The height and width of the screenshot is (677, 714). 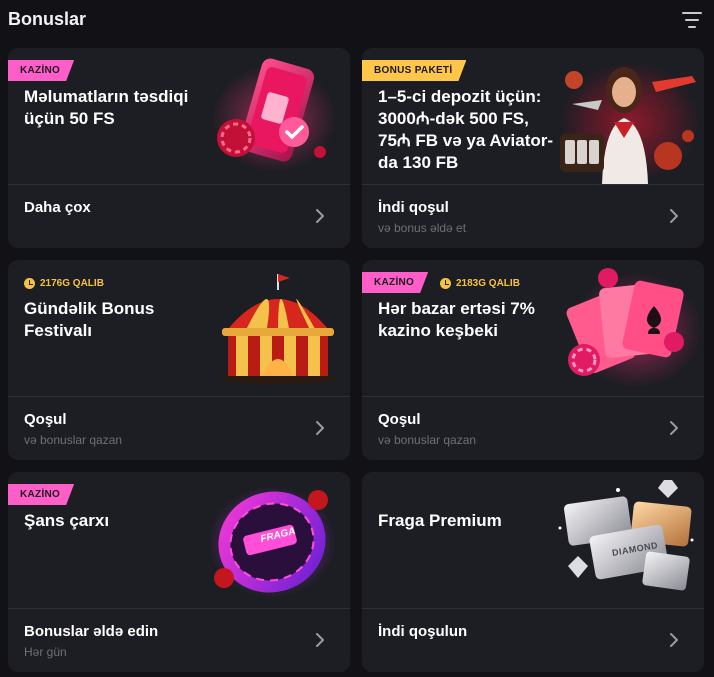 What do you see at coordinates (626, 535) in the screenshot?
I see `premium-cards-icon` at bounding box center [626, 535].